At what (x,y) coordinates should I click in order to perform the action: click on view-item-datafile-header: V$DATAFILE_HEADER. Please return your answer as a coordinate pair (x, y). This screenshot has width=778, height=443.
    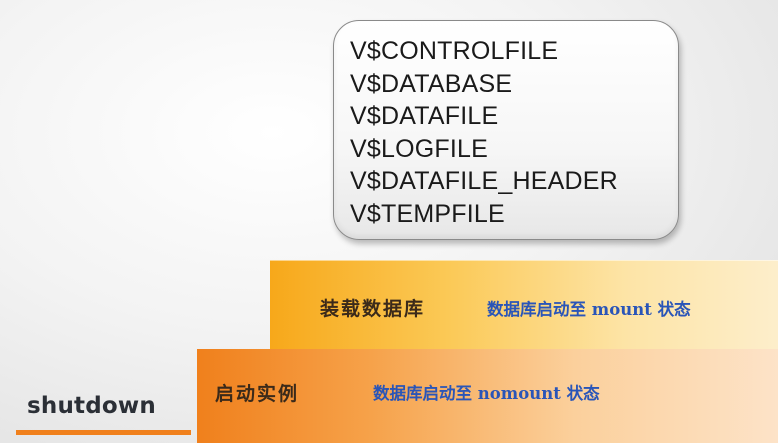
    Looking at the image, I should click on (484, 181).